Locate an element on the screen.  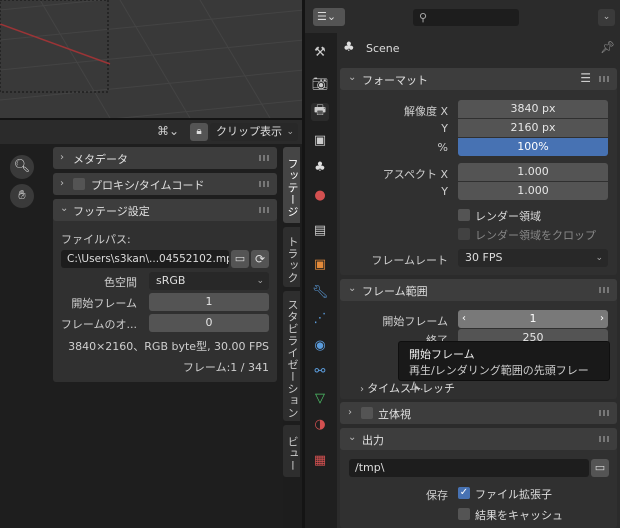
pin-icon: 📌︎ is located at coordinates (607, 47).